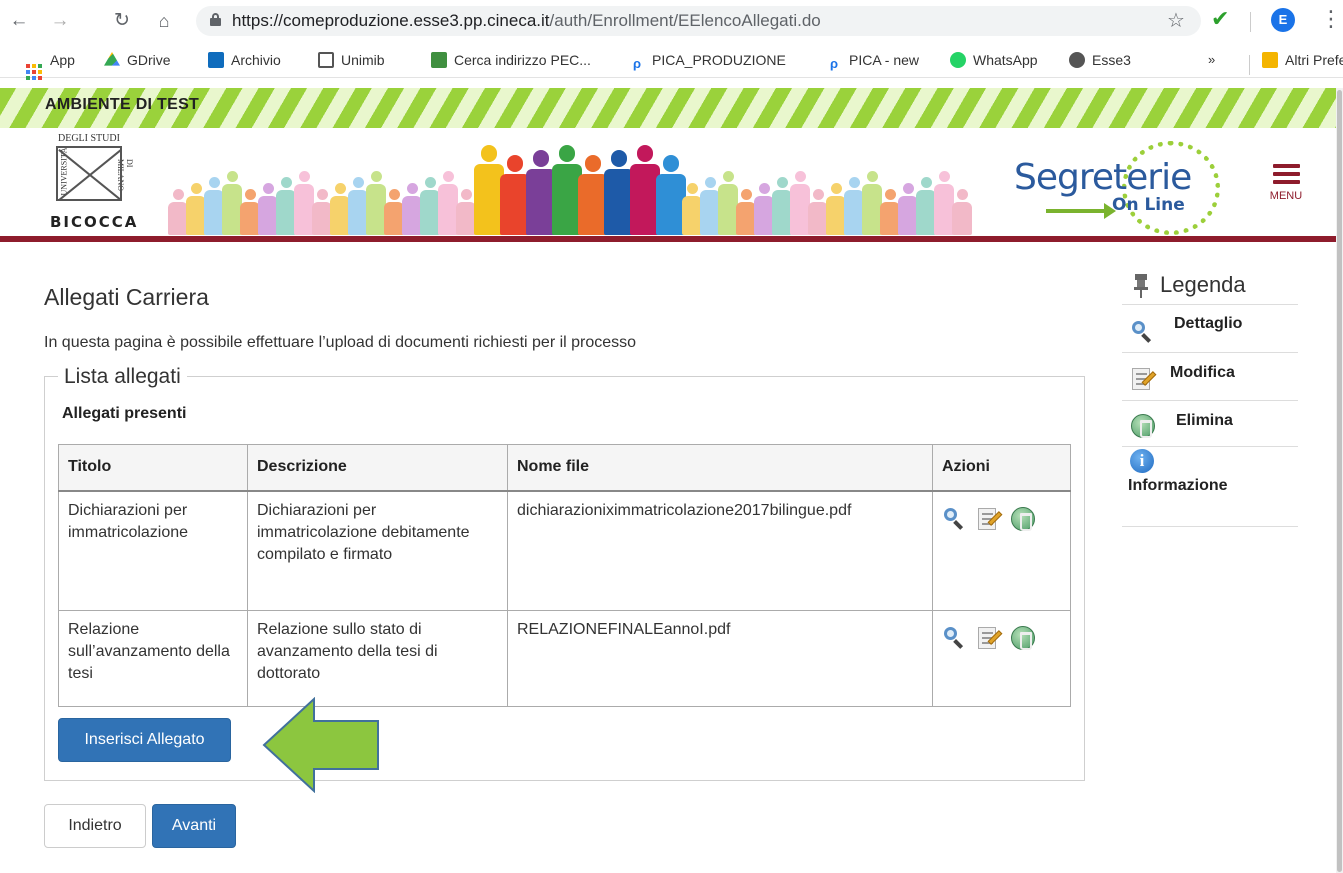  What do you see at coordinates (994, 60) in the screenshot?
I see `bookmark-whatsapp: WhatsApp` at bounding box center [994, 60].